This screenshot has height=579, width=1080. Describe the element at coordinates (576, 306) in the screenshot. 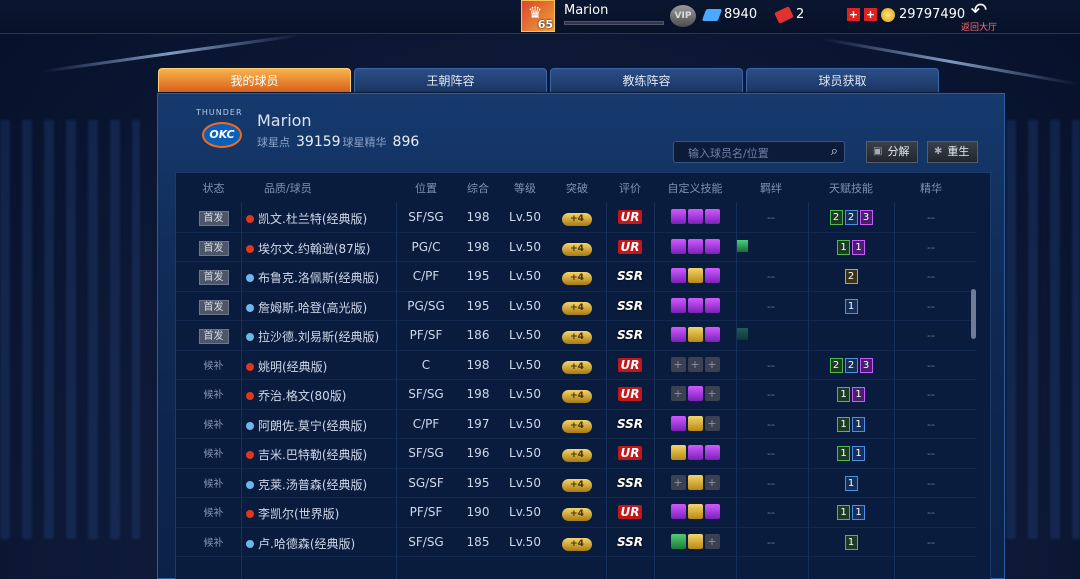

I see `table-row: 首发 詹姆斯.哈登(高光版) PG/SG 195 Lv.50 +4 SSR -- 1 --` at that location.